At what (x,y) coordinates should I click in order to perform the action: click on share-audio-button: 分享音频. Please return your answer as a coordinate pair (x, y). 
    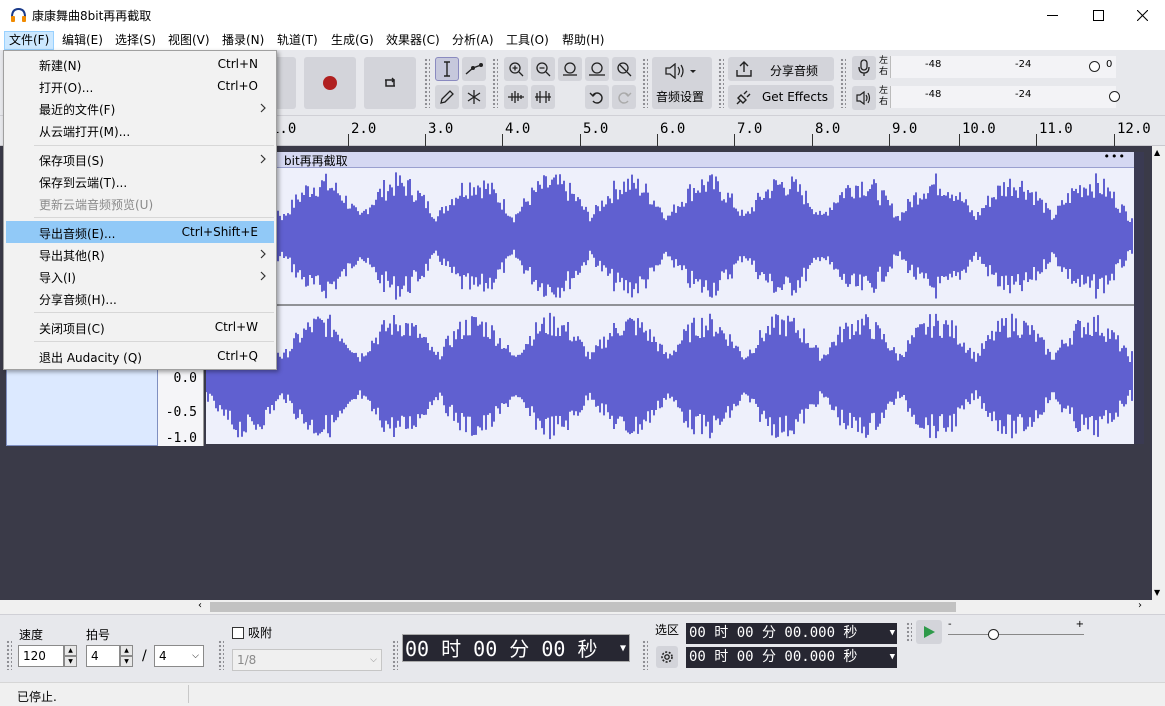
    Looking at the image, I should click on (781, 69).